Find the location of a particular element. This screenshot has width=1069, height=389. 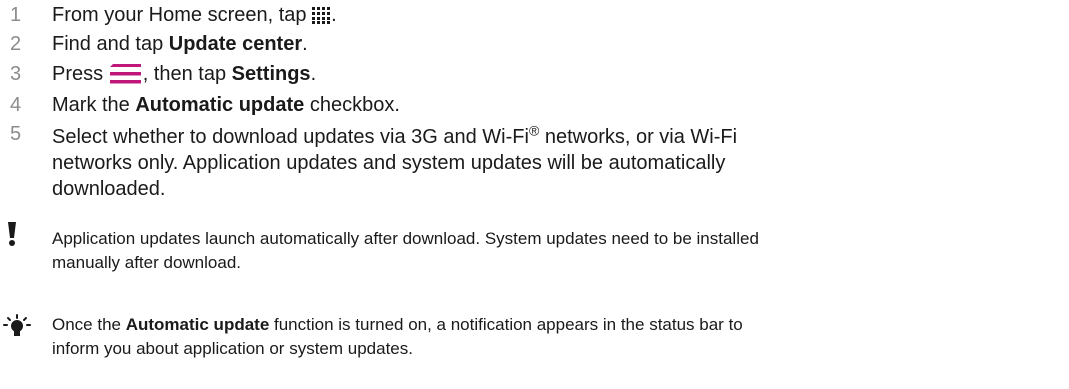

step-text-part: Mark the is located at coordinates (94, 105).